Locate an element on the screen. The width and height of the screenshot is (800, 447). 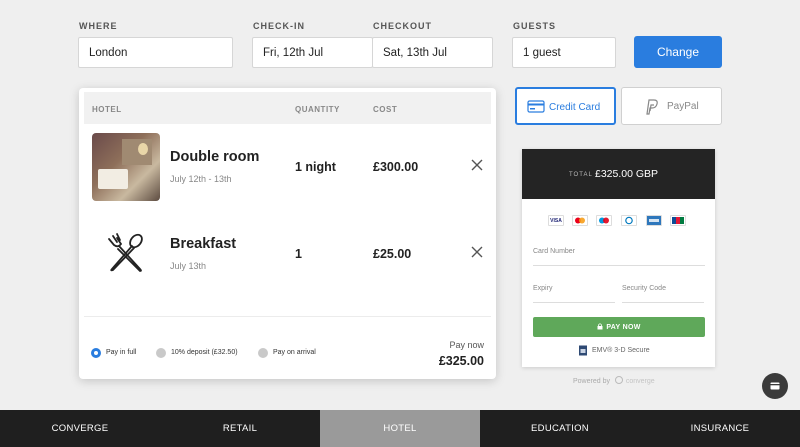
credit-card-icon is located at coordinates (536, 106).